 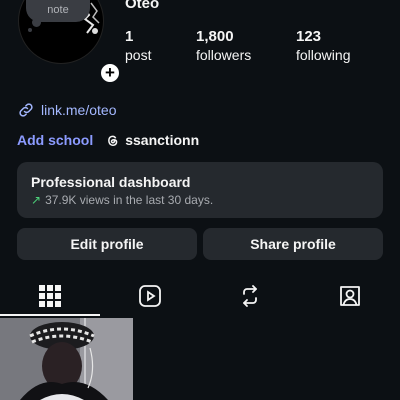 I want to click on profile-link: link.me/oteo, so click(x=66, y=110).